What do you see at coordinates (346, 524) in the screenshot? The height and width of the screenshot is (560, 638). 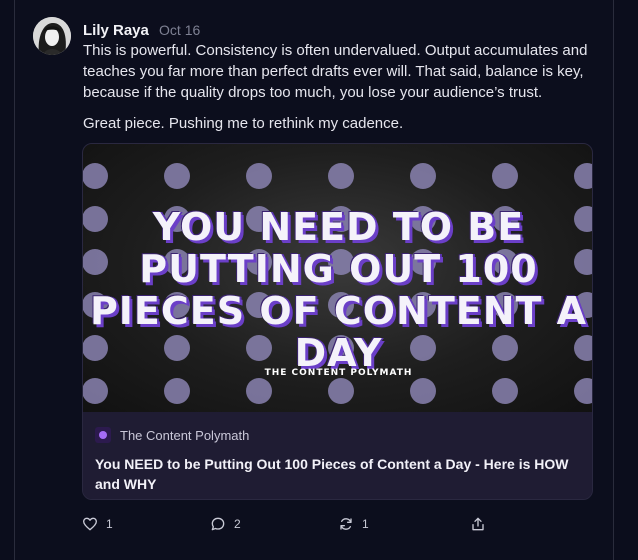 I see `repost-arrows-icon` at bounding box center [346, 524].